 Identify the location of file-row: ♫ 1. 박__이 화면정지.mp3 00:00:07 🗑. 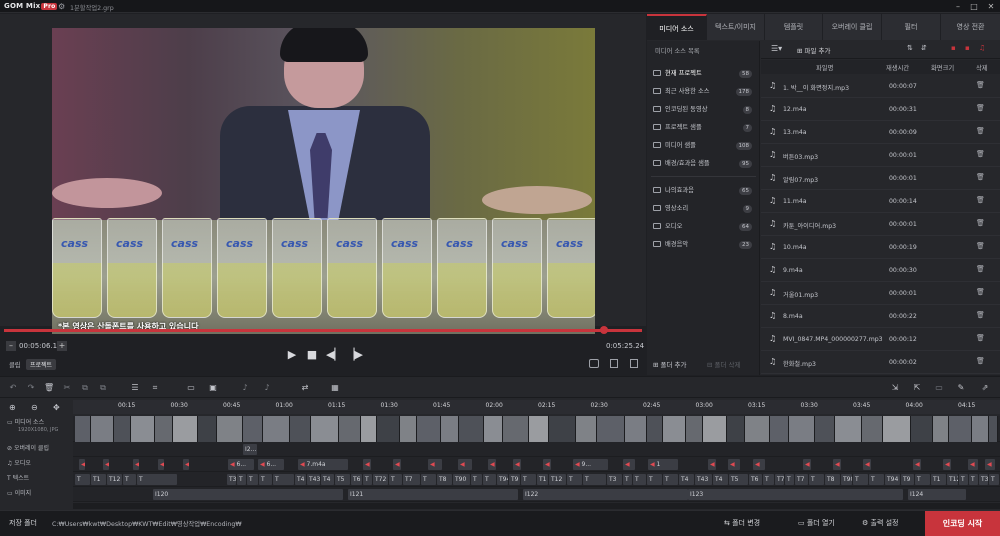
(880, 86).